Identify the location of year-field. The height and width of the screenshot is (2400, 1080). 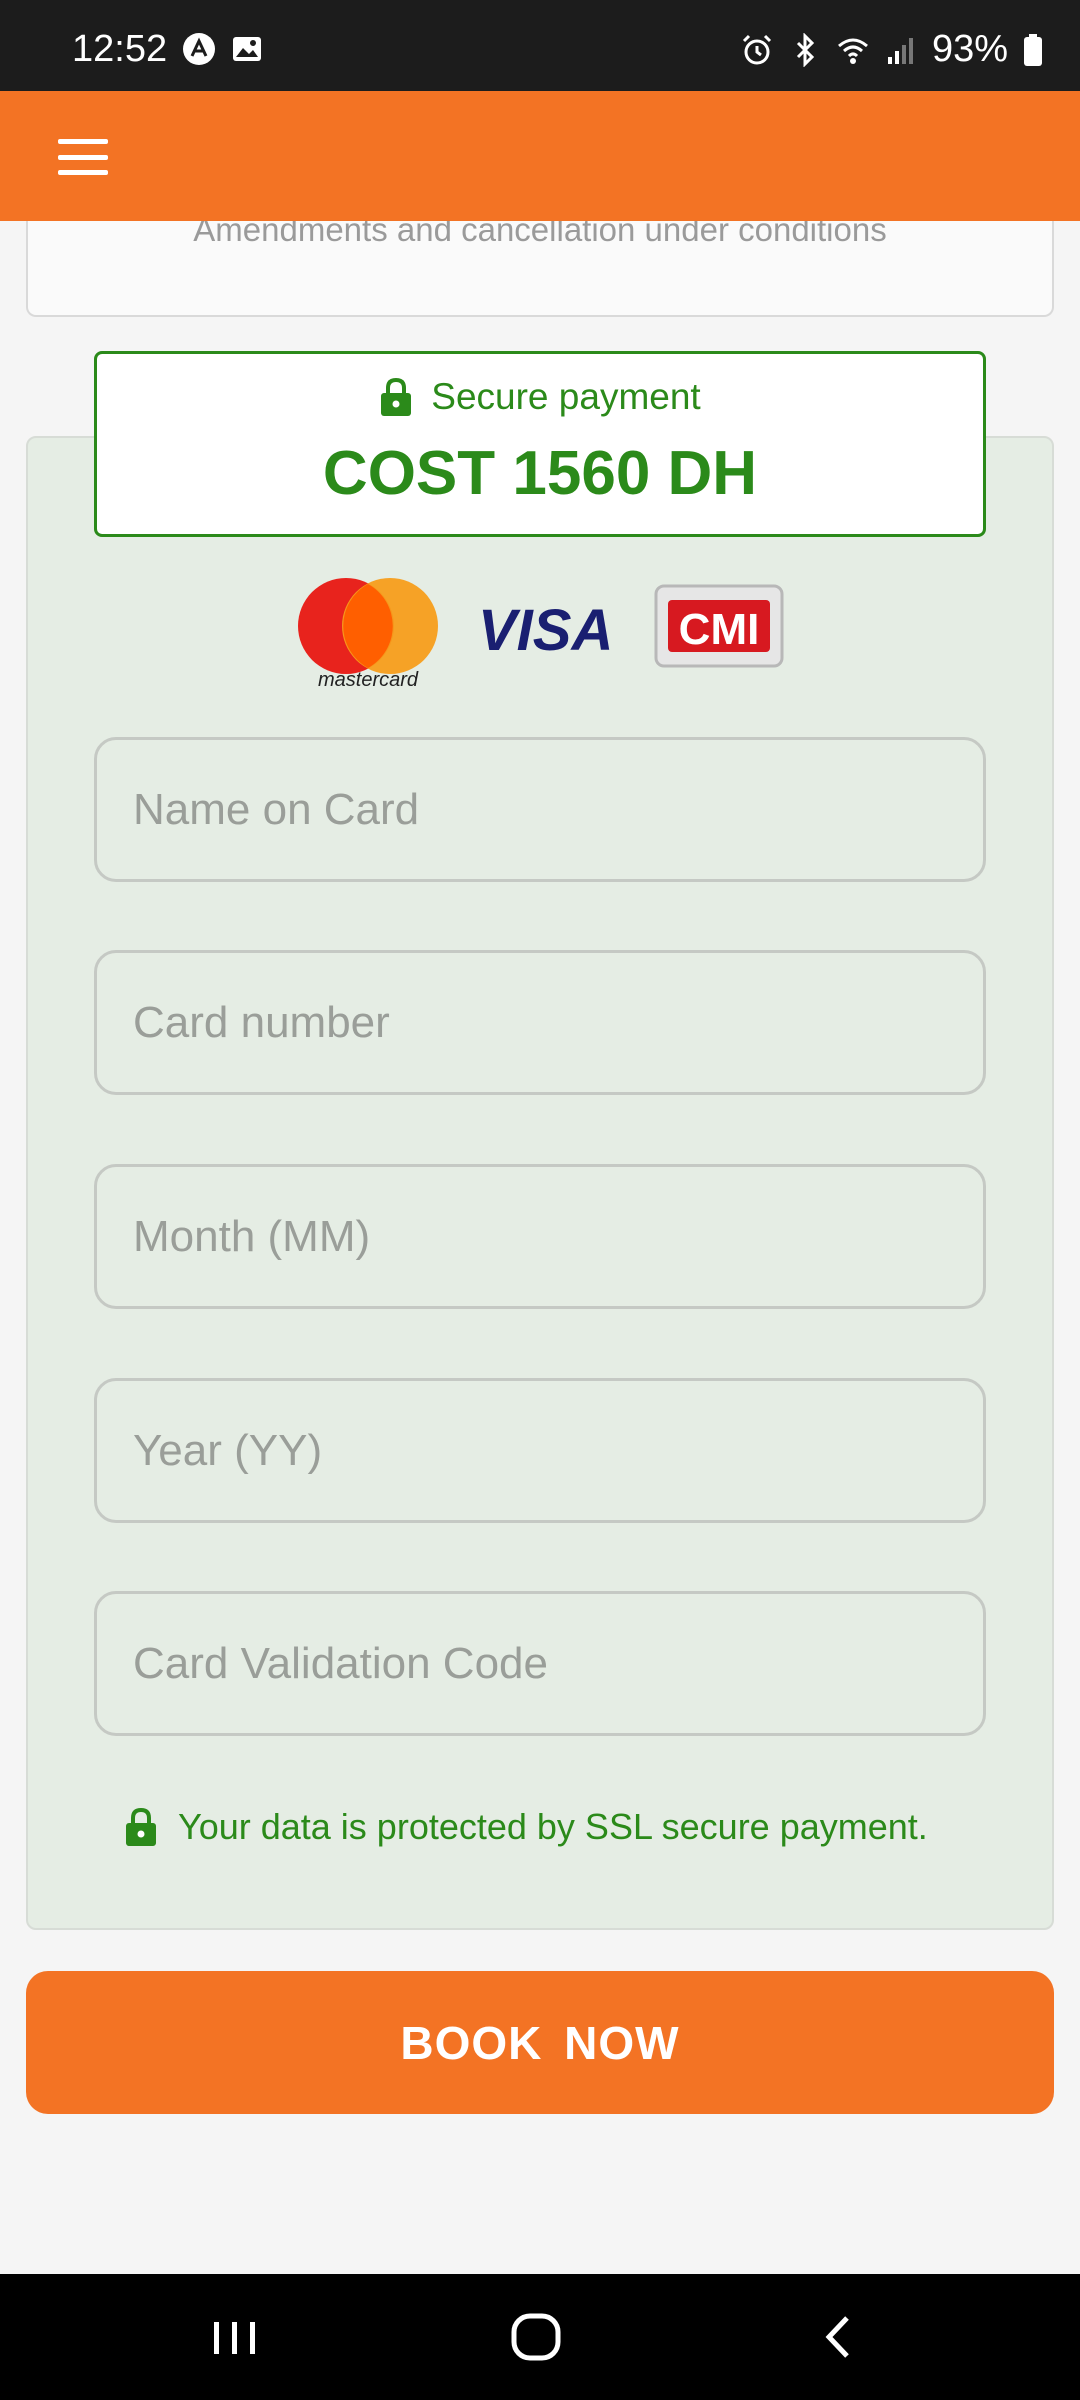
(540, 1450).